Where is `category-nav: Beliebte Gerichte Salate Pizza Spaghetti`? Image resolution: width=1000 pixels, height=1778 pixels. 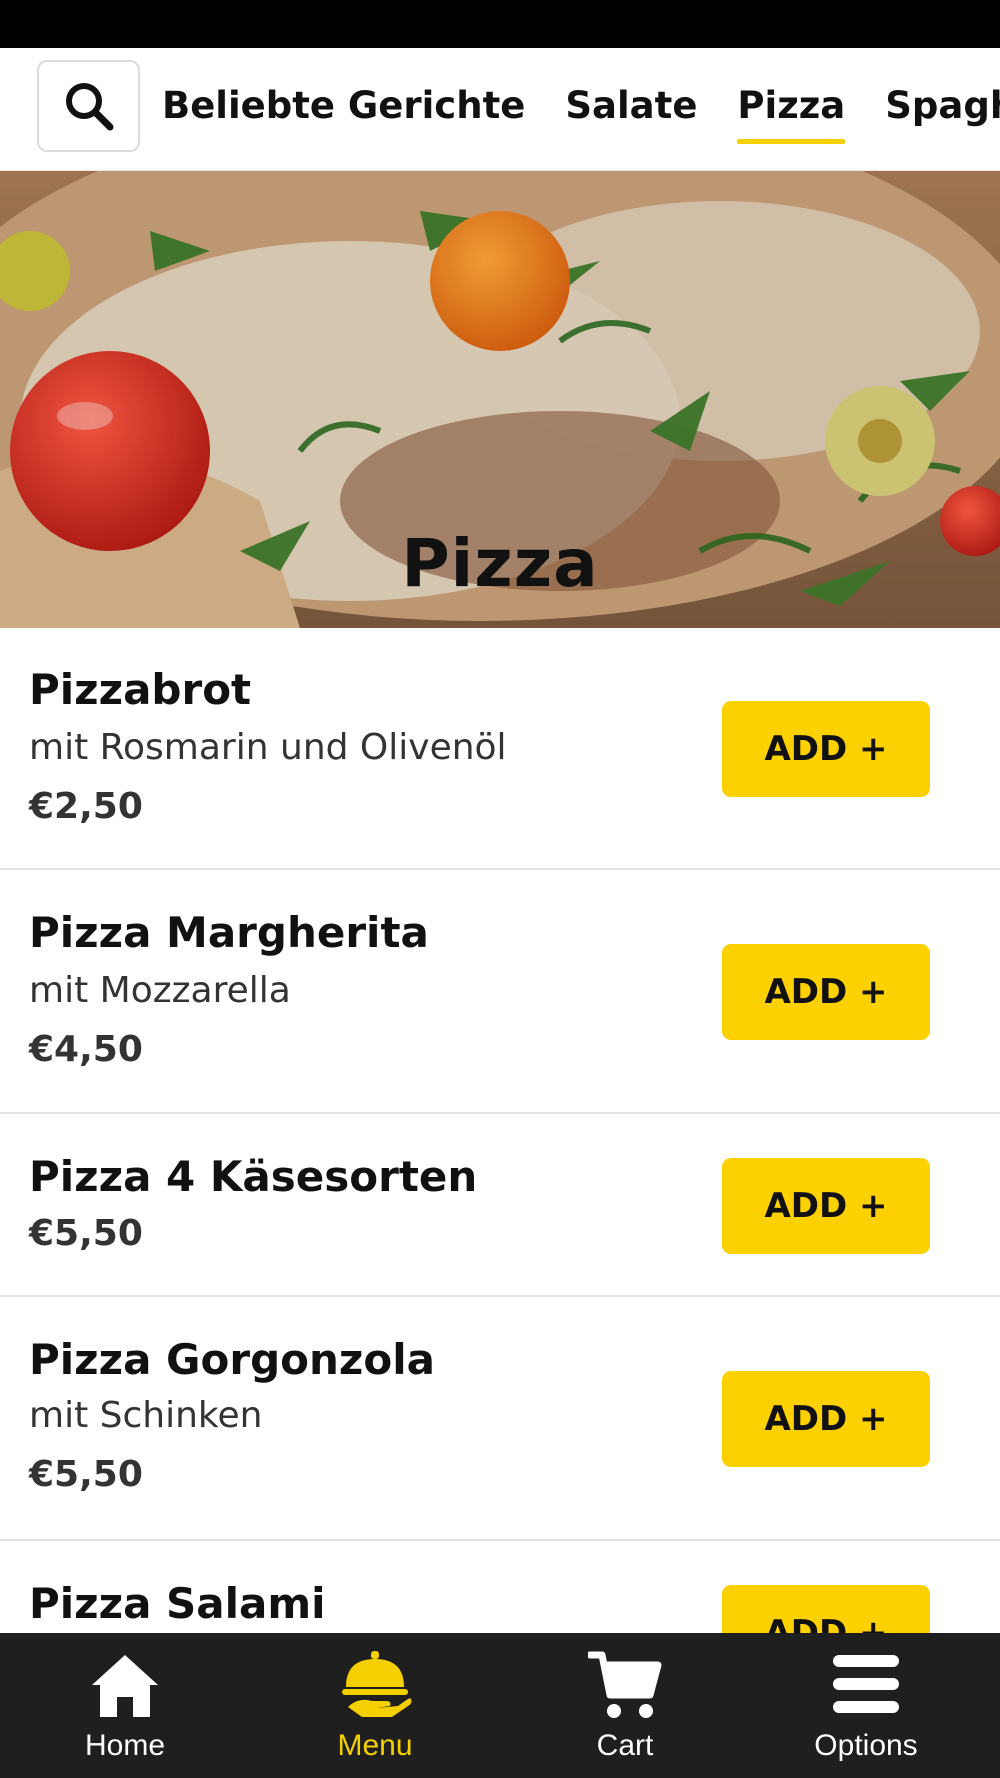 category-nav: Beliebte Gerichte Salate Pizza Spaghetti is located at coordinates (500, 110).